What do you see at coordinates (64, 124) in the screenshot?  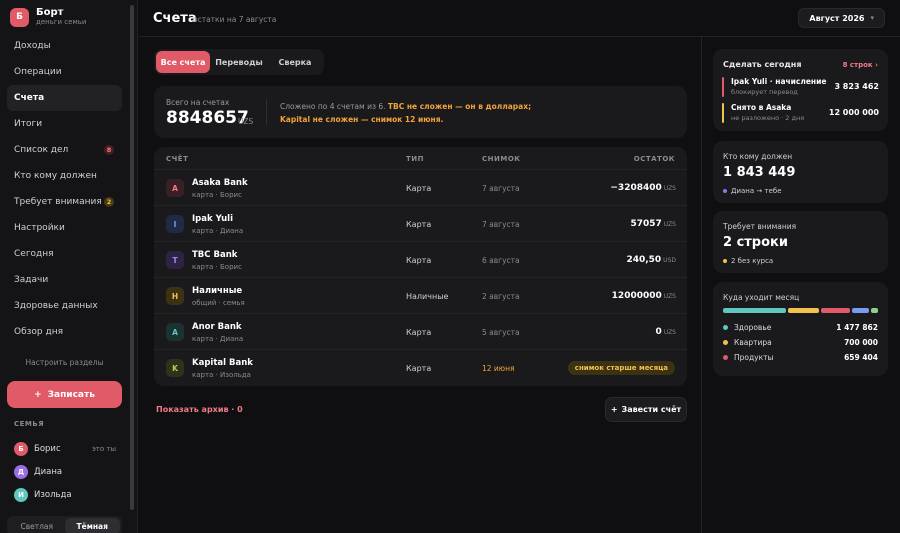 I see `sidebar-item-totals: Итоги` at bounding box center [64, 124].